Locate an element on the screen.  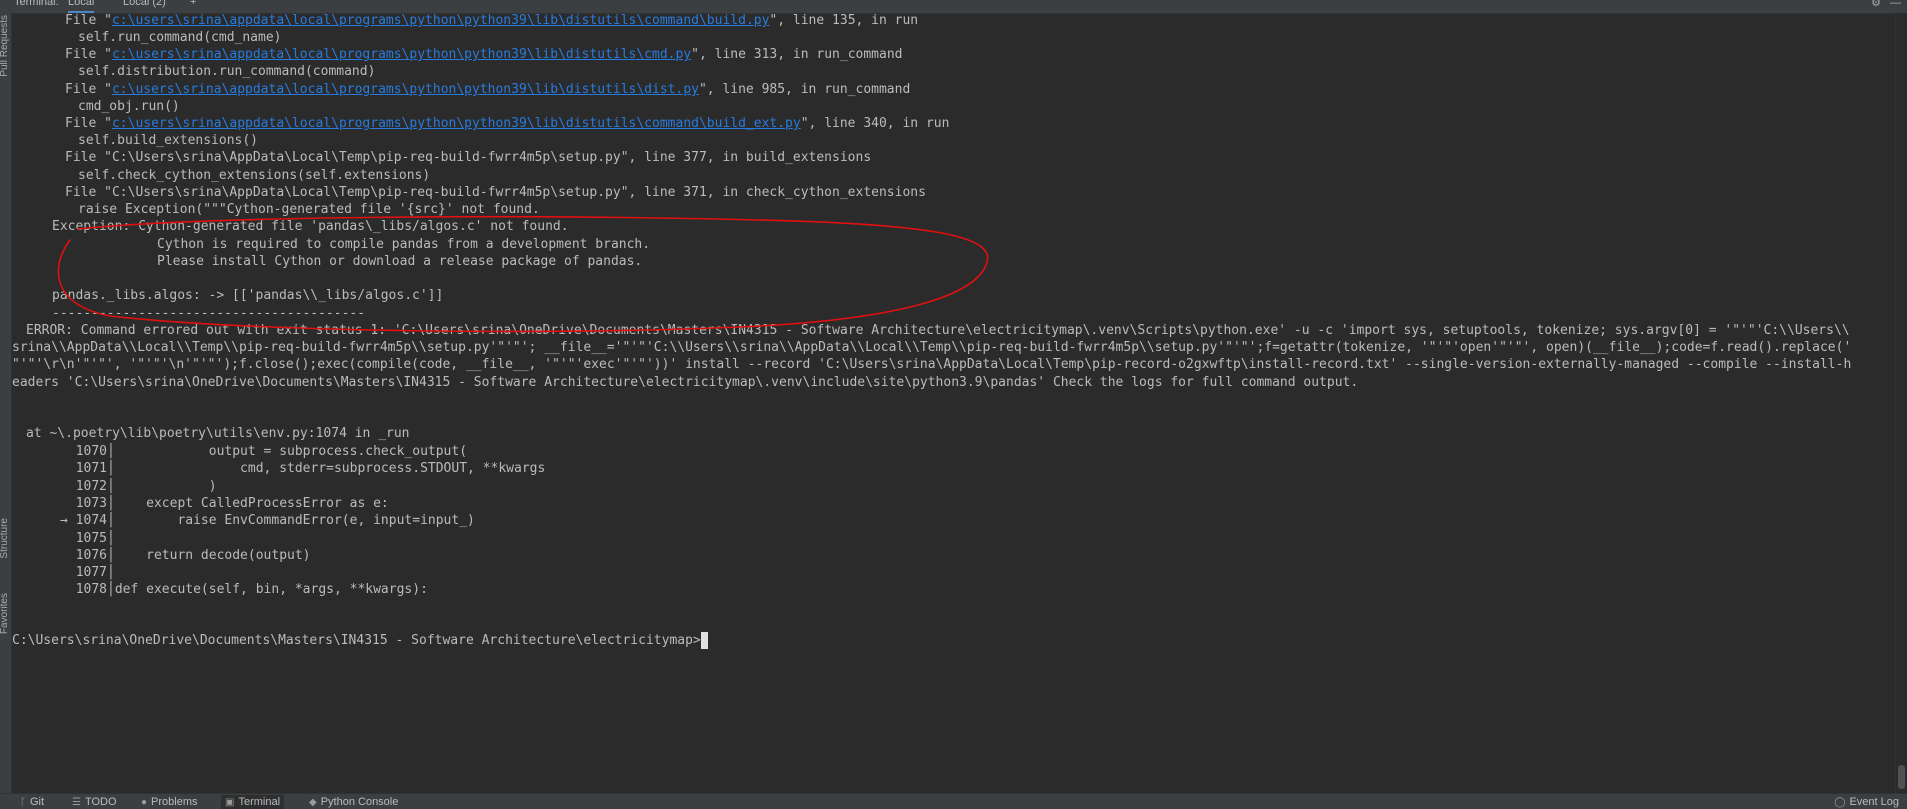
todo-tab: ☰ TODO is located at coordinates (94, 802).